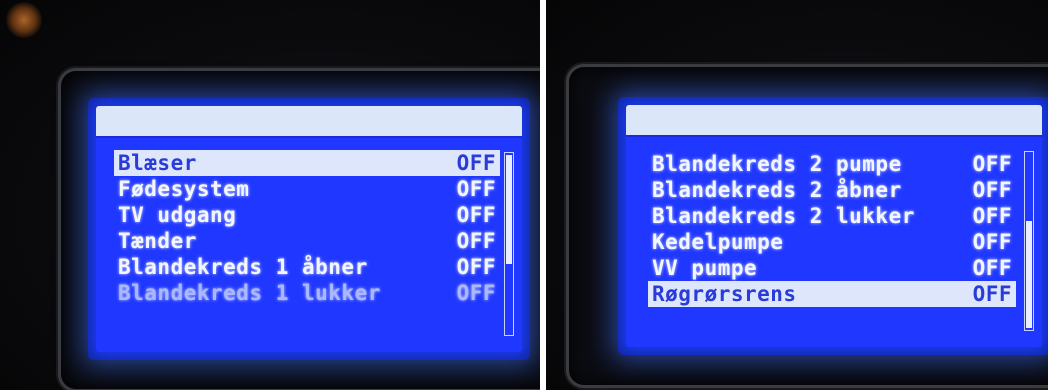 The image size is (1048, 390). I want to click on menu-item-label: Kedelpumpe, so click(718, 242).